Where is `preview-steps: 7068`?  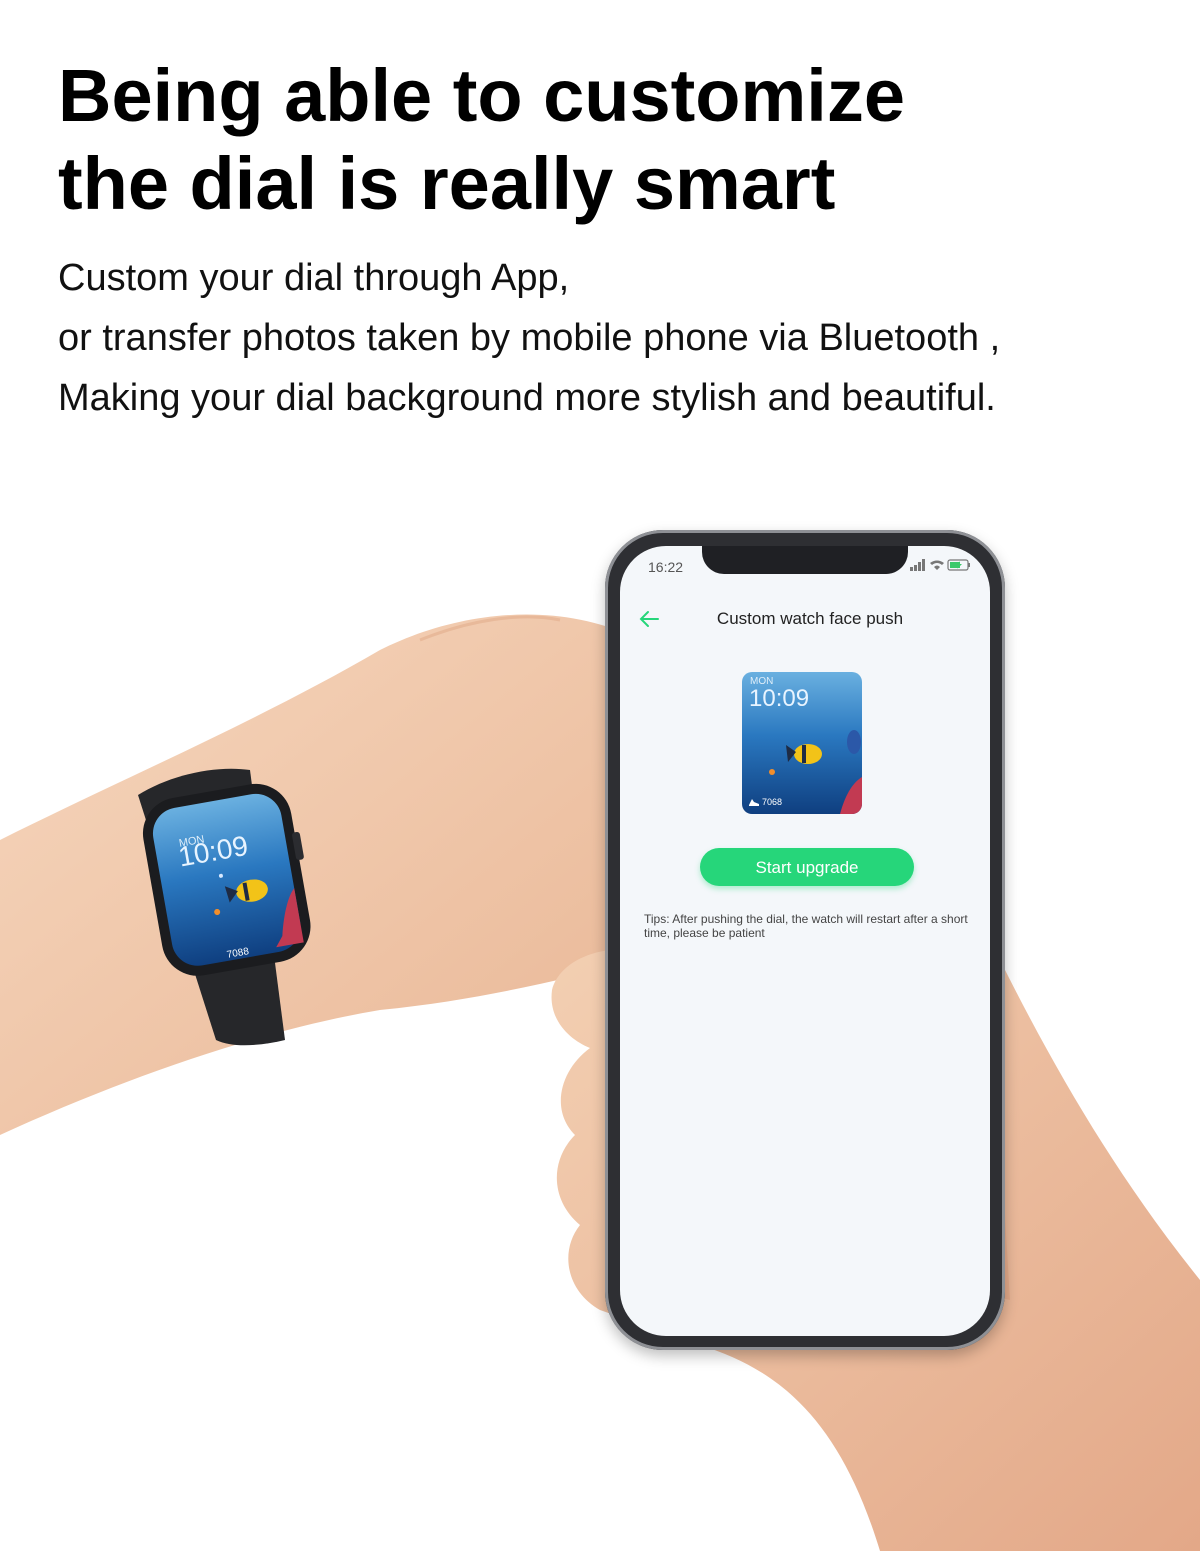
preview-steps: 7068 is located at coordinates (772, 802).